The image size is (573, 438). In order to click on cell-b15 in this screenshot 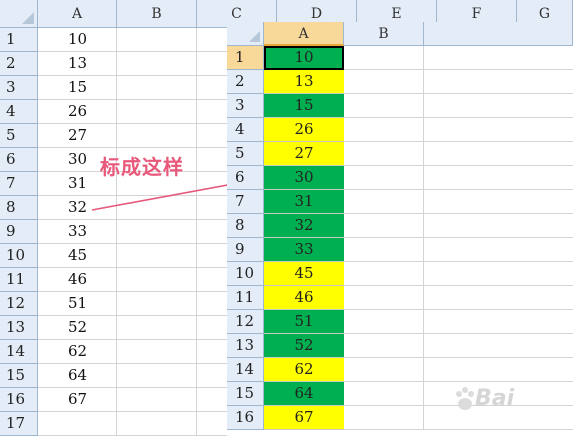, I will do `click(384, 394)`.